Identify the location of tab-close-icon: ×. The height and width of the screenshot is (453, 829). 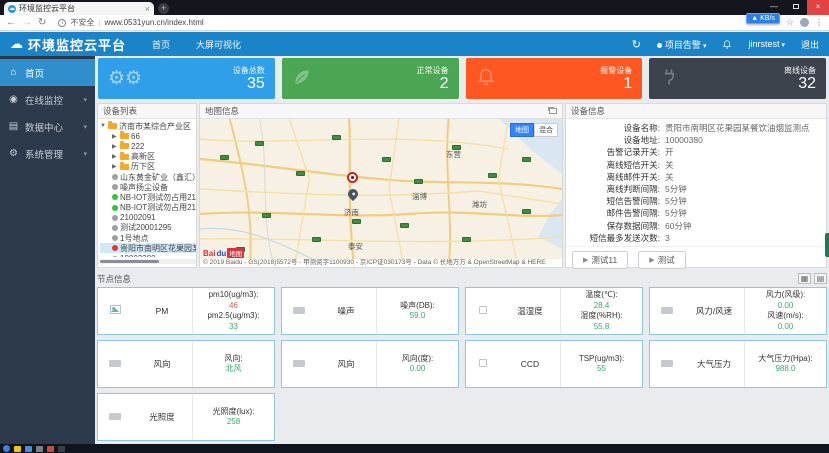
(147, 8).